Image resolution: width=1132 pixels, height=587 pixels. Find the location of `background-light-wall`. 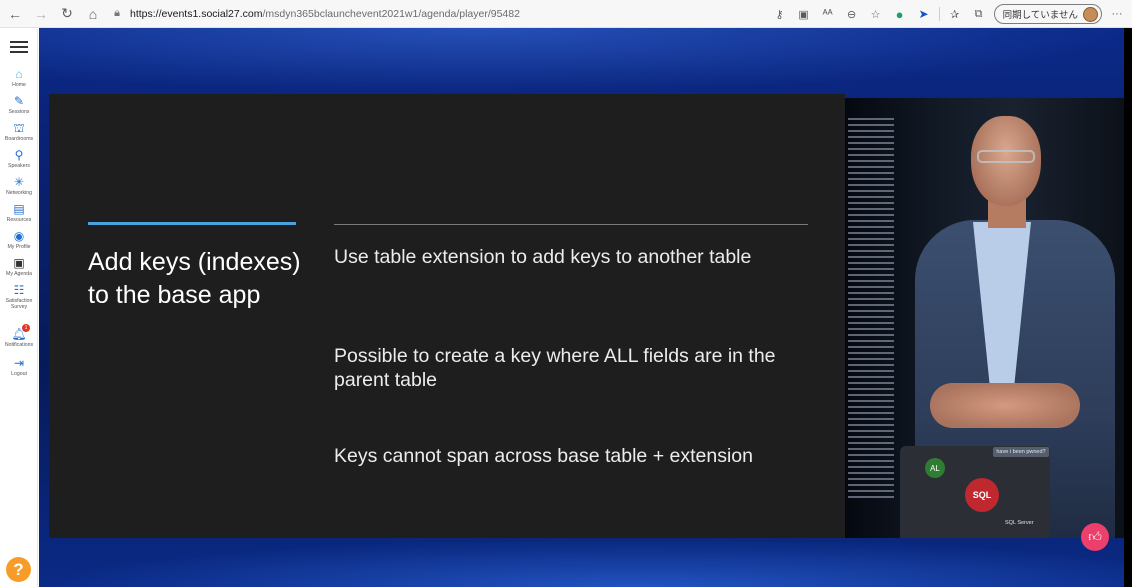

background-light-wall is located at coordinates (871, 308).